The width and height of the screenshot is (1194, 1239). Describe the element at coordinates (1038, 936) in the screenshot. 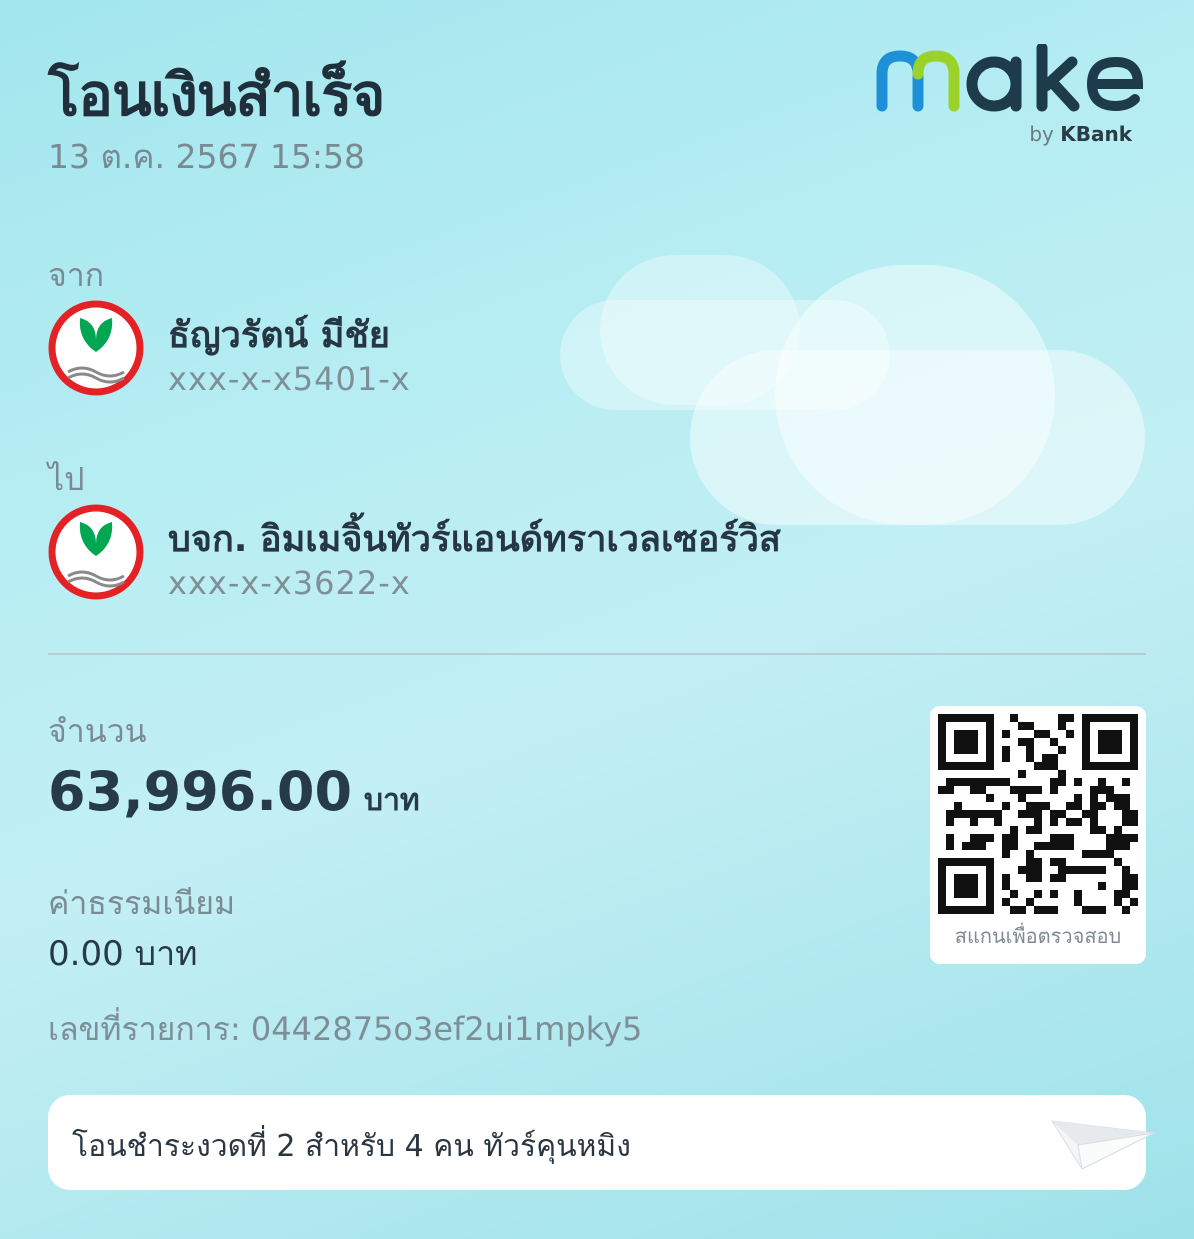

I see `qr-caption: สแกนเพื่อตรวจสอบ` at that location.